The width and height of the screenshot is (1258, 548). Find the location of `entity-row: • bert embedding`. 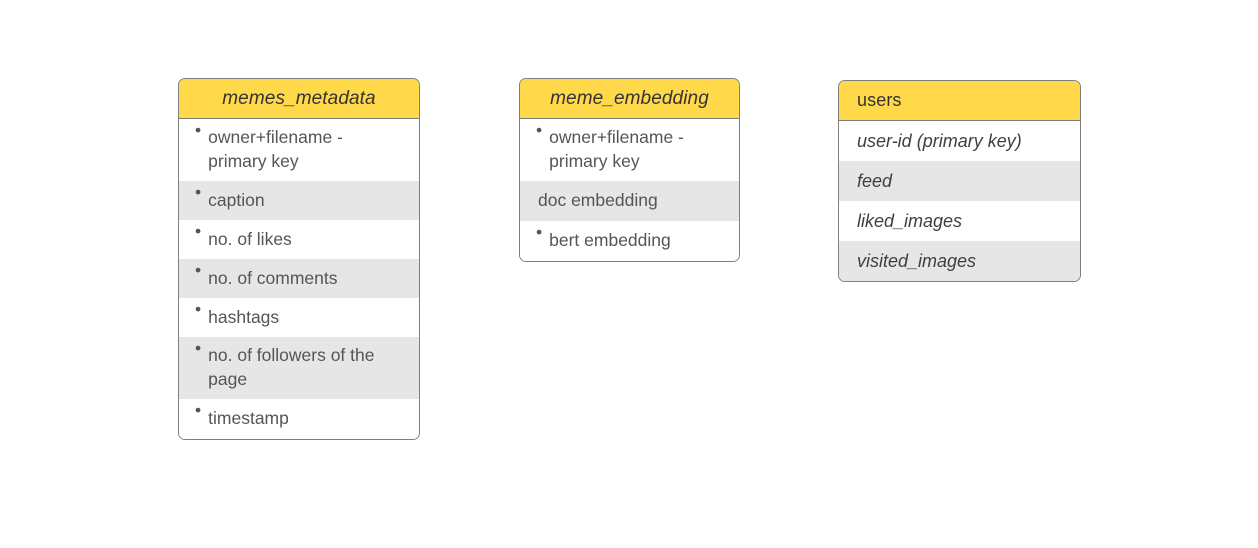

entity-row: • bert embedding is located at coordinates (629, 241).